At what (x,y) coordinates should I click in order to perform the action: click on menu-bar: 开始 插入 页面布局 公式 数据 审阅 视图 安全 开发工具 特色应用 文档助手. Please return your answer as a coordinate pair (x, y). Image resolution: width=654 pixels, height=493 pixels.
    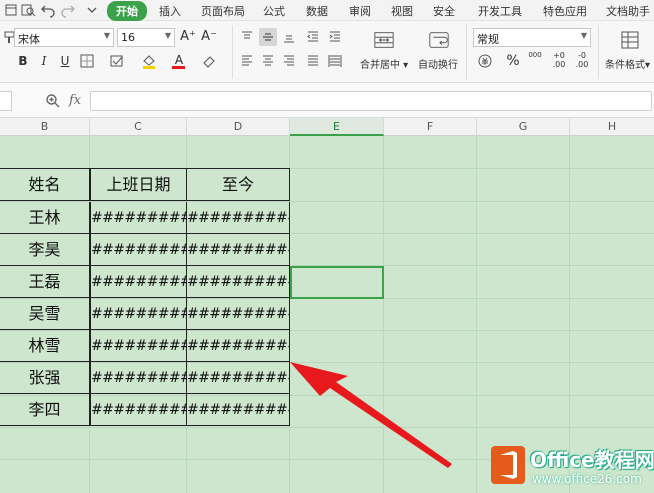
    Looking at the image, I should click on (327, 10).